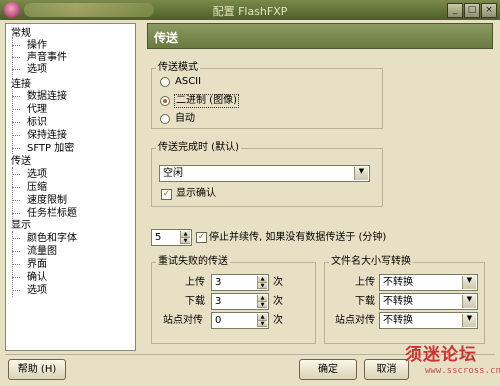  I want to click on window-title: 配置 FlashFXP, so click(250, 11).